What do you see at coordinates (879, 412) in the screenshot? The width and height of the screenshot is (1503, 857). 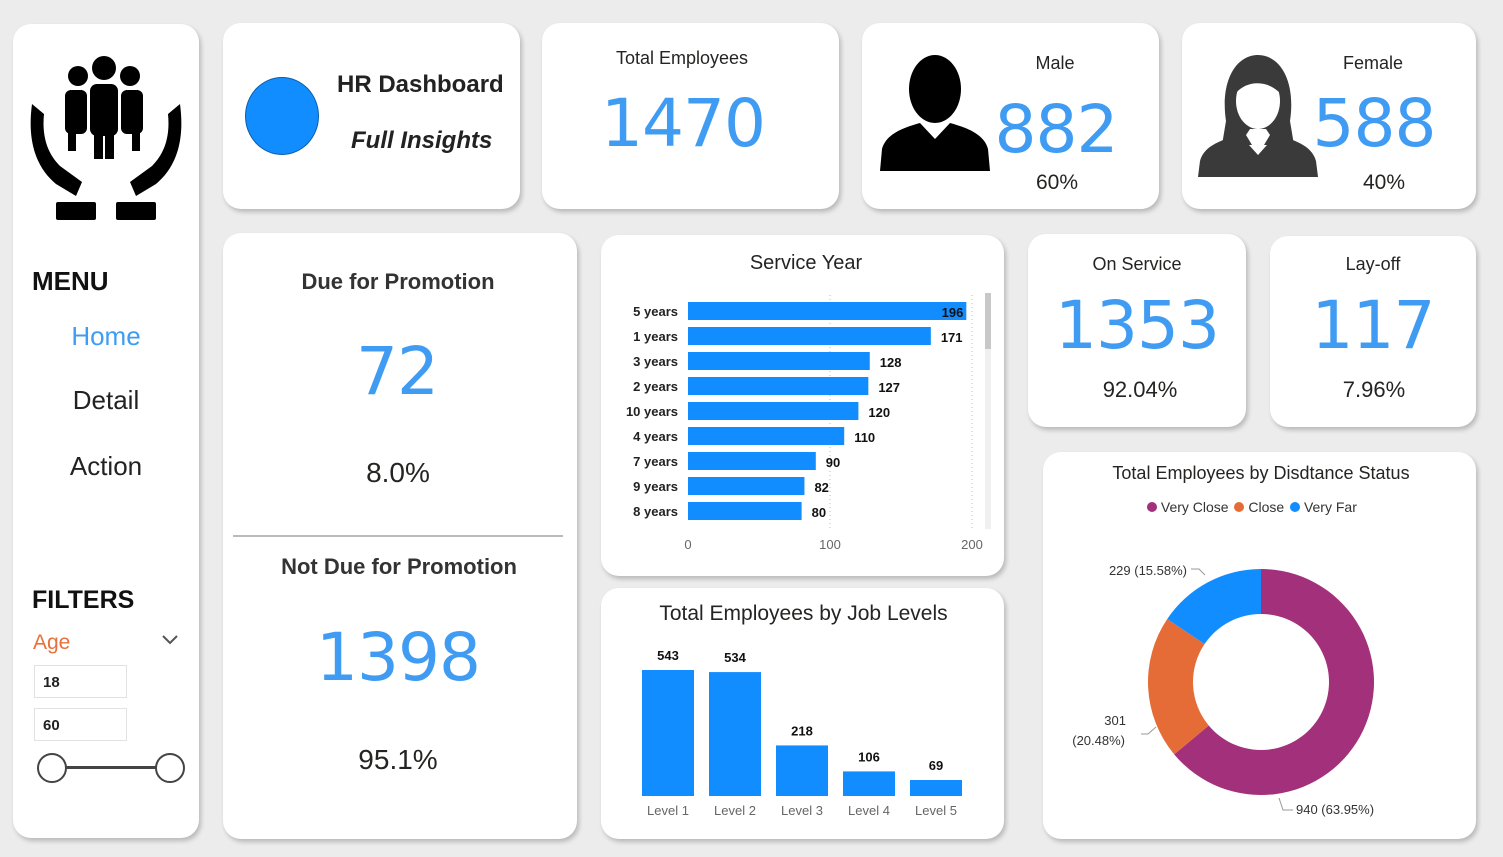 I see `service-year-data-label: 120` at bounding box center [879, 412].